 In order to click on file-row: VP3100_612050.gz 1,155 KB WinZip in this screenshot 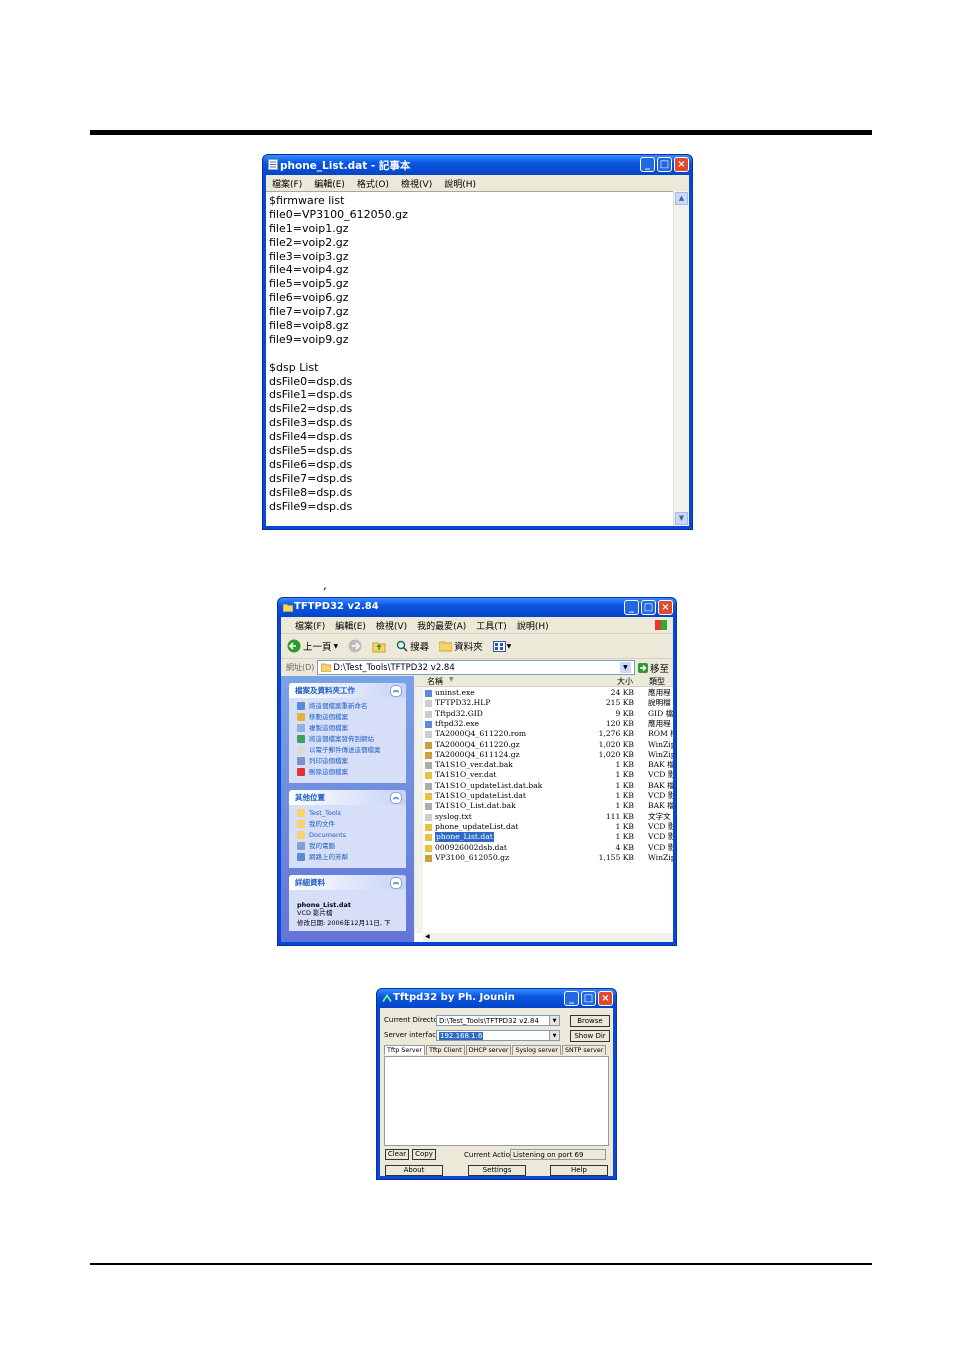, I will do `click(544, 858)`.